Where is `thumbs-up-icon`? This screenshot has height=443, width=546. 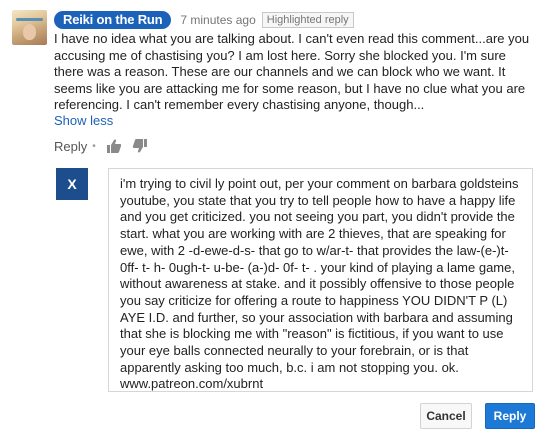 thumbs-up-icon is located at coordinates (114, 146).